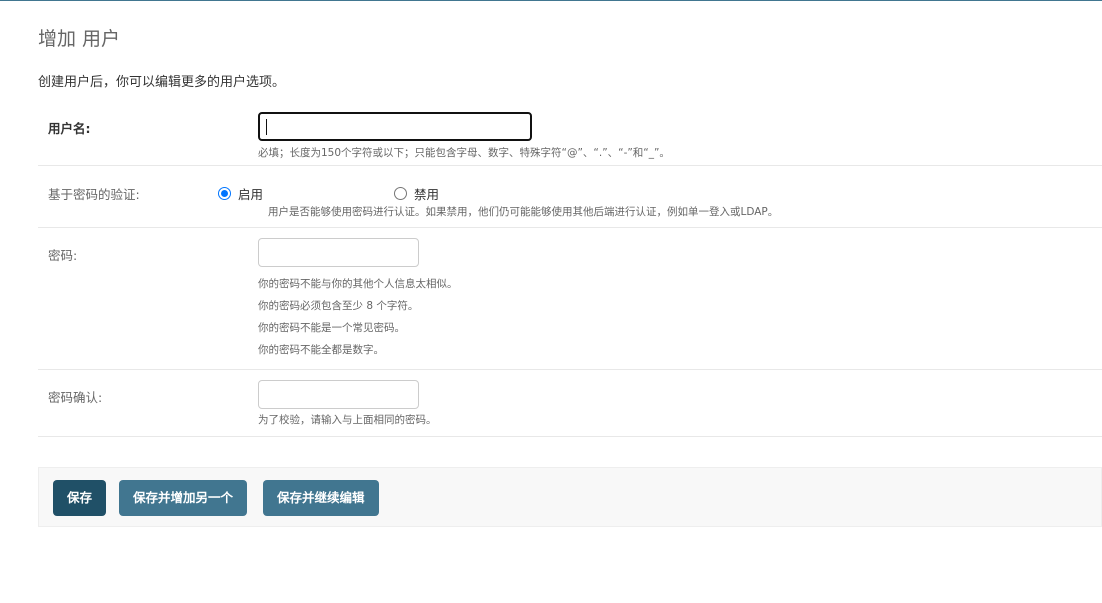 This screenshot has width=1102, height=603. I want to click on username-input, so click(395, 126).